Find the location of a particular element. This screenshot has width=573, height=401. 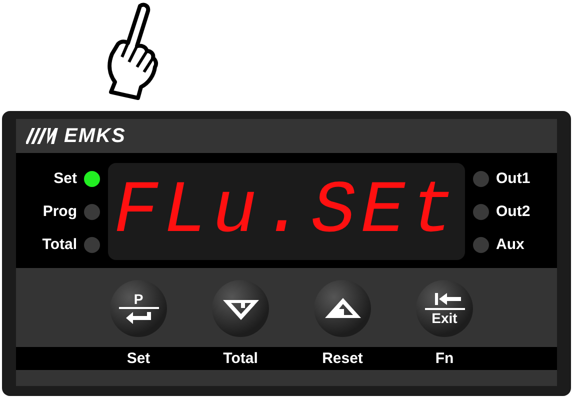

key-caption: Reset is located at coordinates (342, 358).